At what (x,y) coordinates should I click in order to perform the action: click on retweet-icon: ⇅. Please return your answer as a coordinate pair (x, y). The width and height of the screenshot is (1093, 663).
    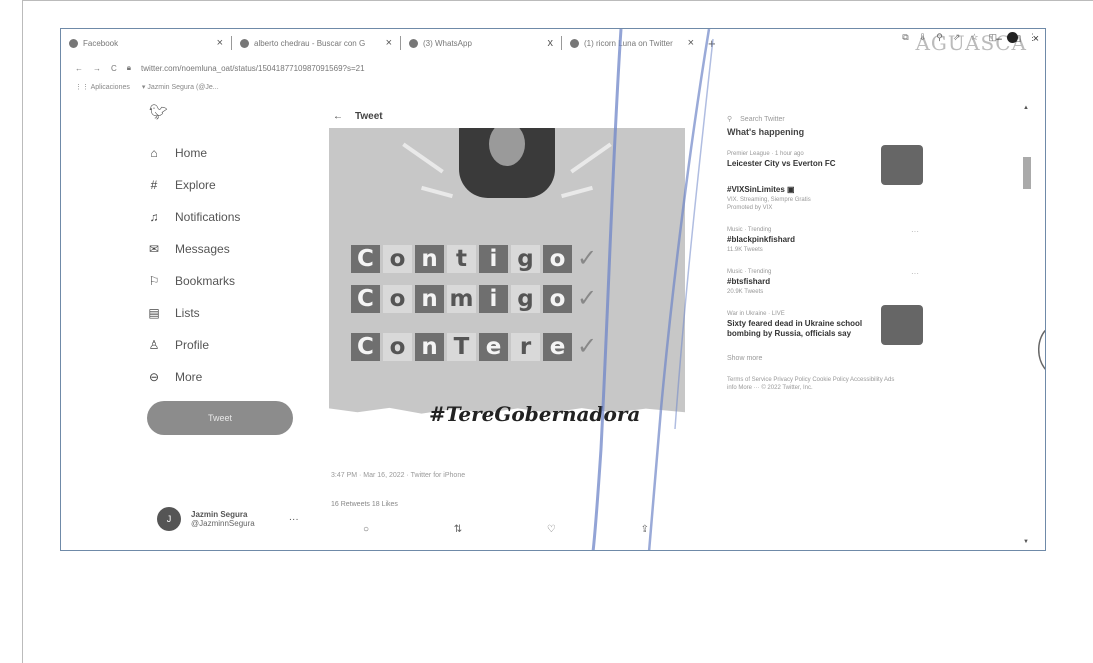
    Looking at the image, I should click on (458, 529).